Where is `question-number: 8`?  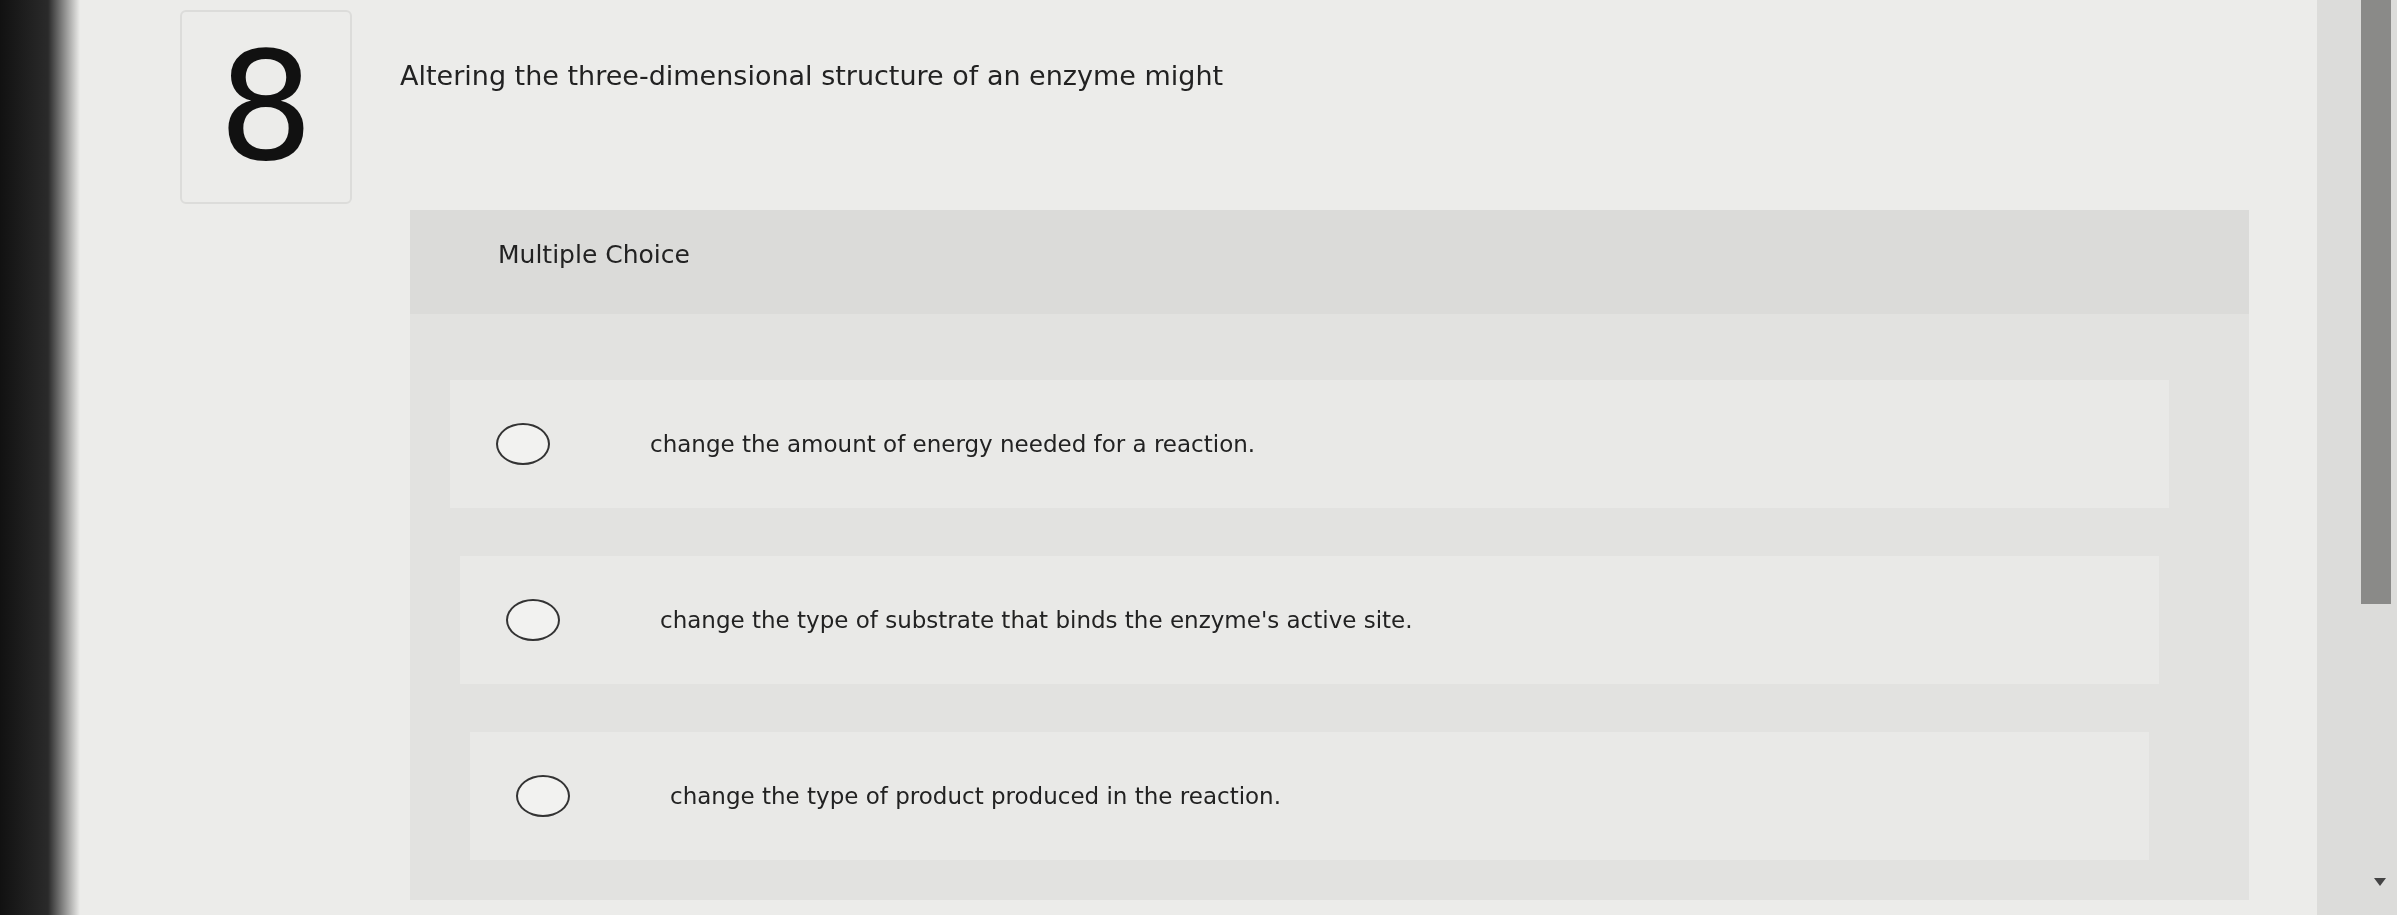 question-number: 8 is located at coordinates (266, 107).